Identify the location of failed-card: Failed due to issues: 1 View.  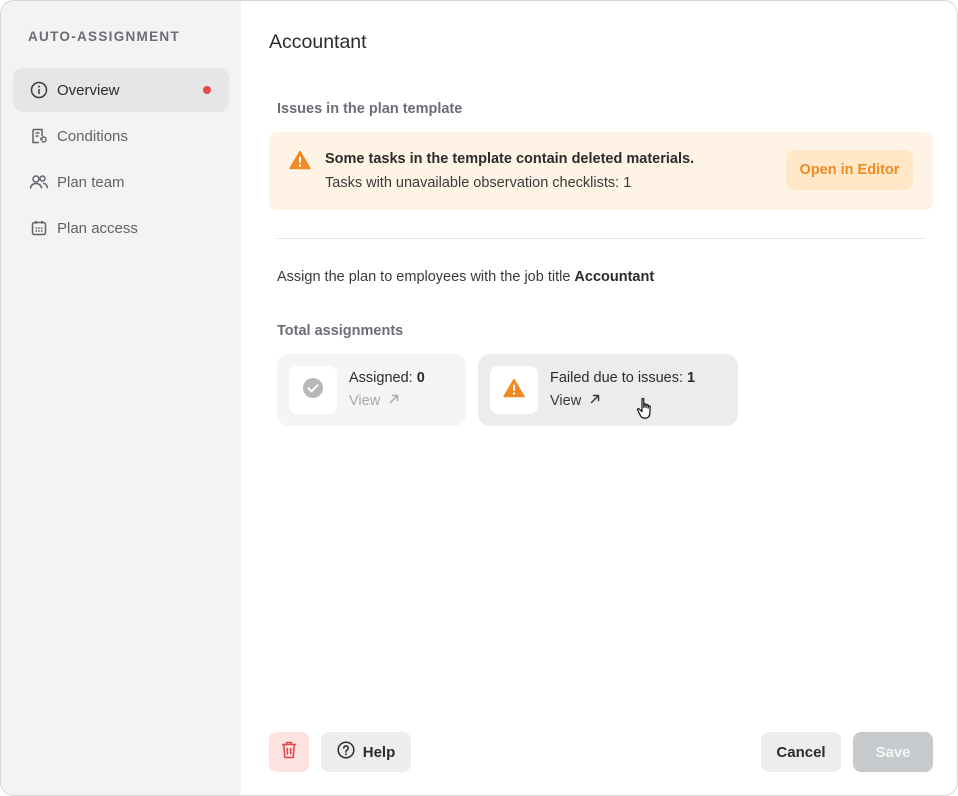
(608, 390).